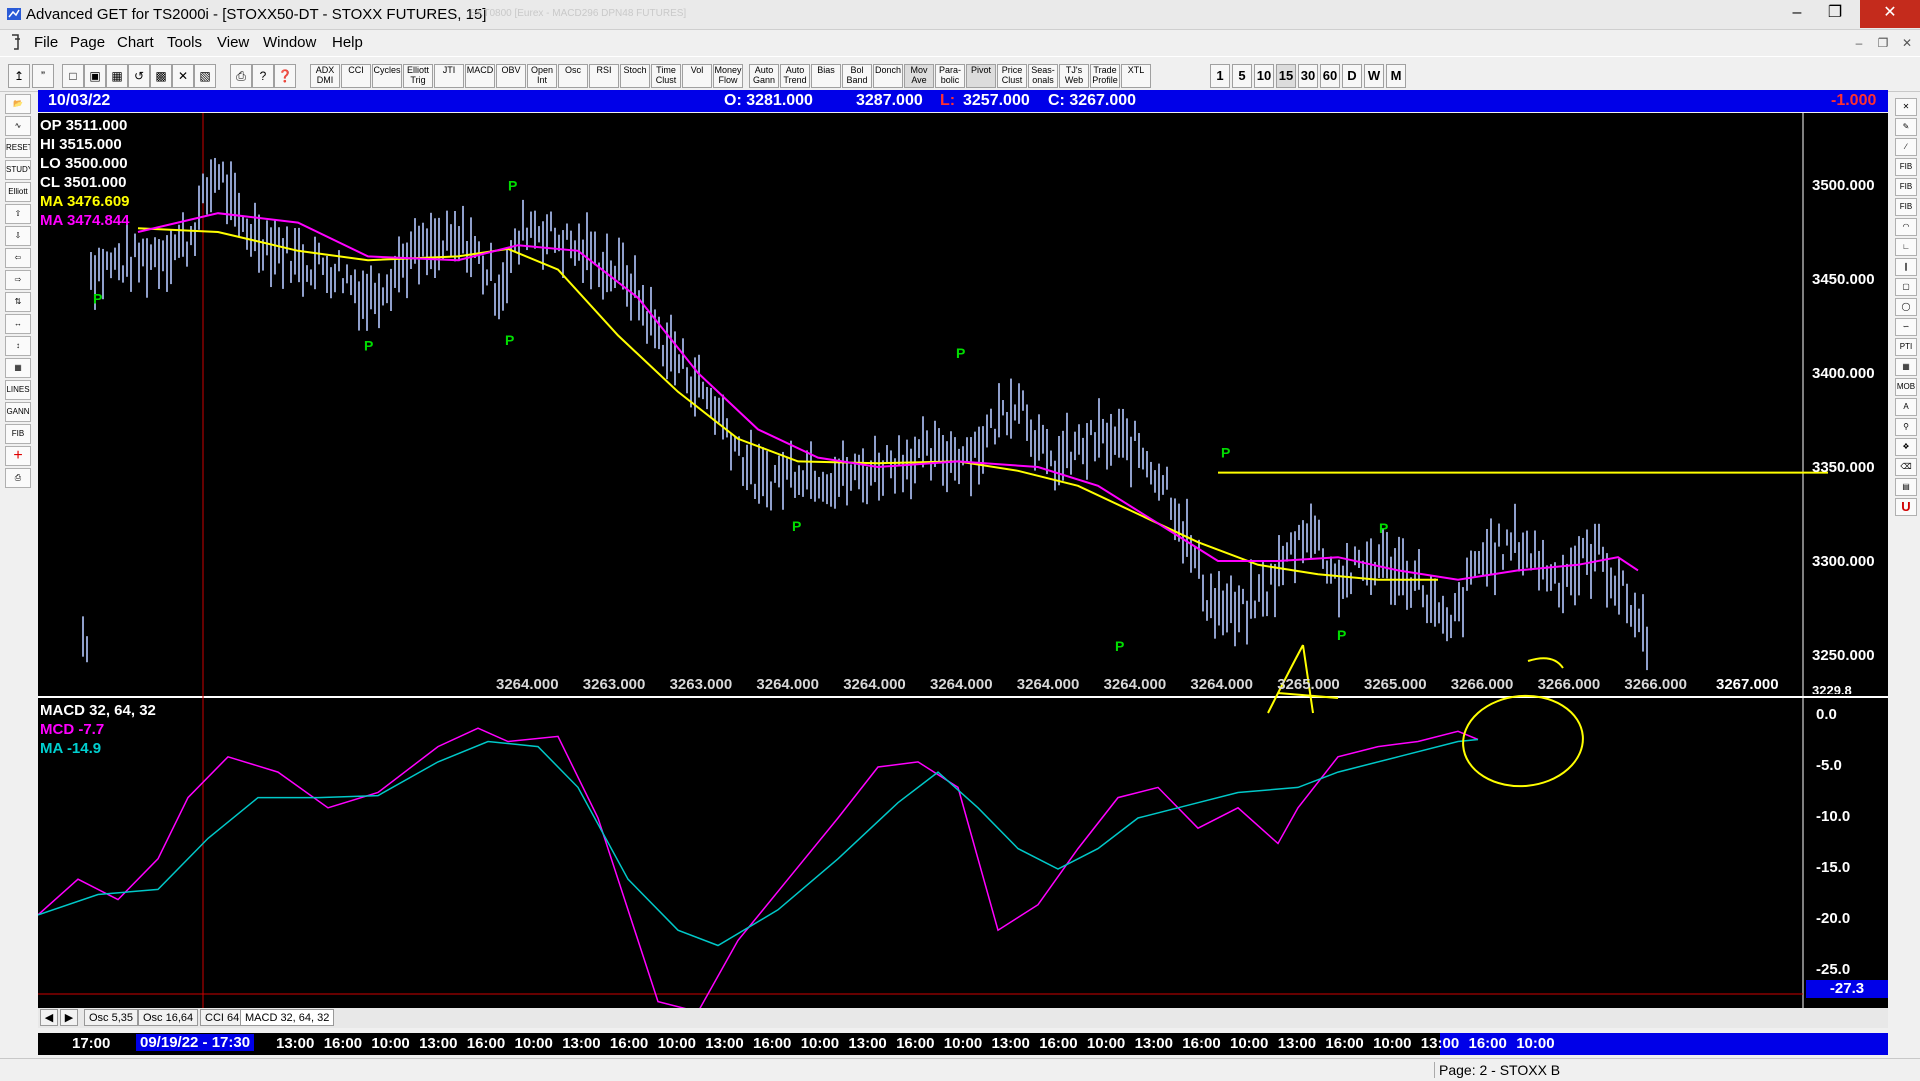  What do you see at coordinates (1906, 487) in the screenshot?
I see `table-icon: ▤` at bounding box center [1906, 487].